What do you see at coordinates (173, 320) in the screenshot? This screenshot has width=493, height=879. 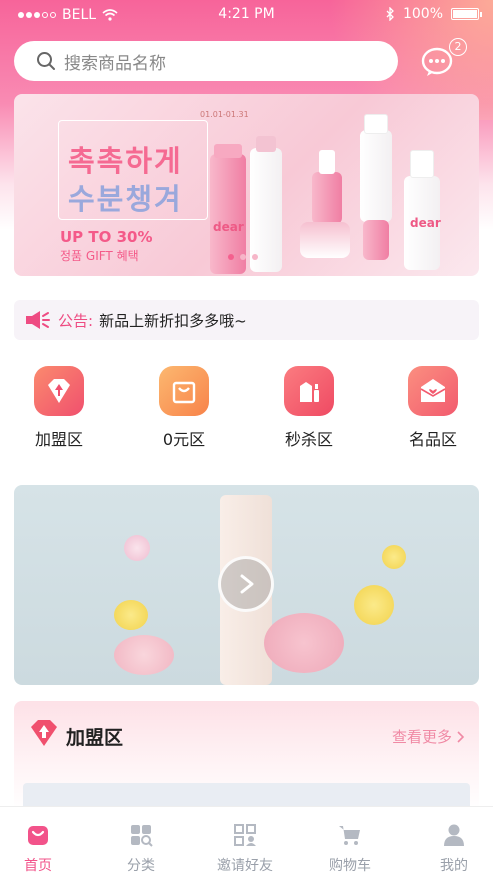 I see `notice-text: 新品上新折扣多多哦~` at bounding box center [173, 320].